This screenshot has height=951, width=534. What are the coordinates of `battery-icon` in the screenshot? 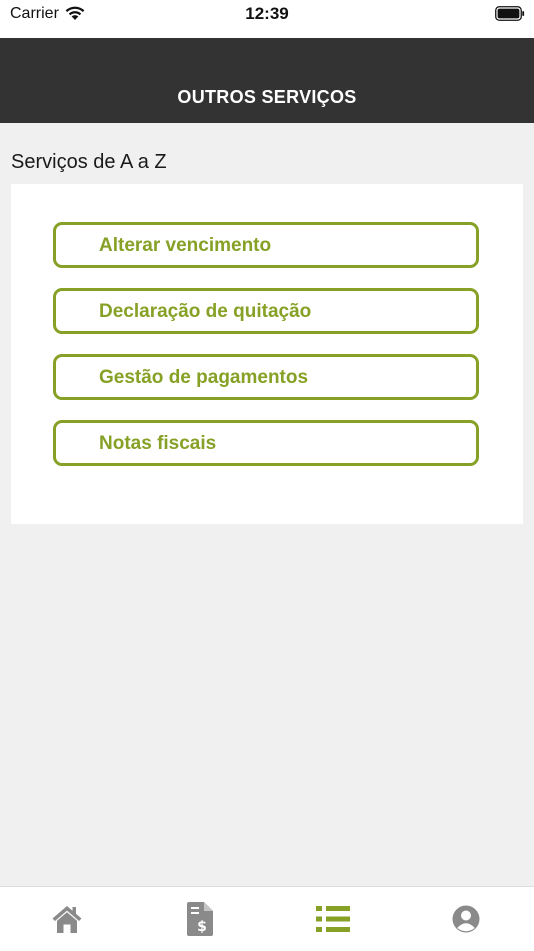 It's located at (510, 13).